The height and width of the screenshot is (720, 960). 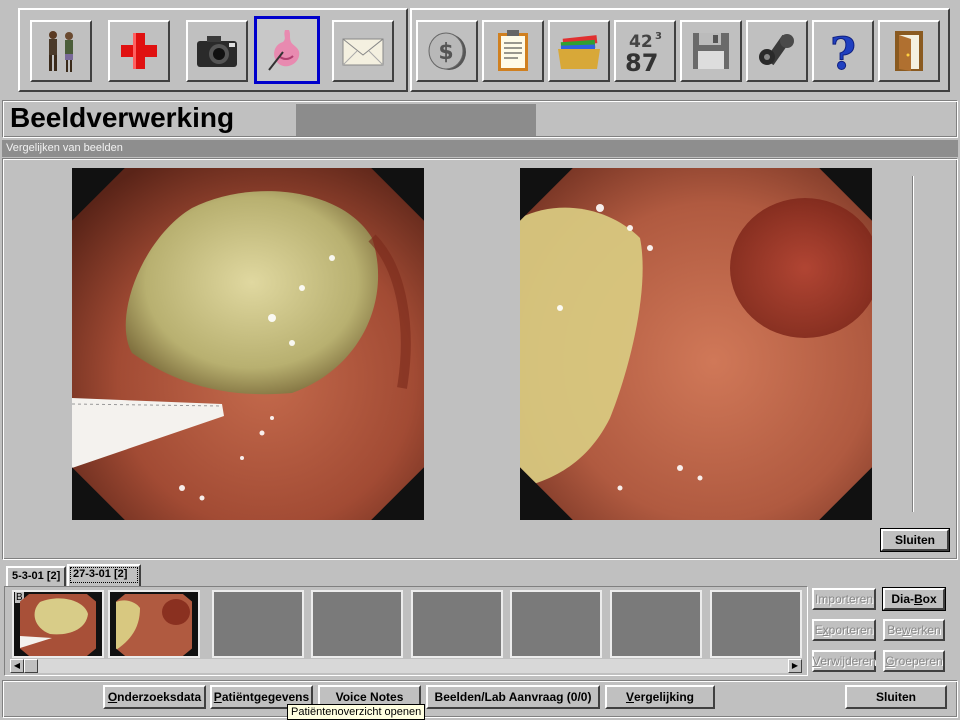 I want to click on compare-button: Vergelijking, so click(x=660, y=697).